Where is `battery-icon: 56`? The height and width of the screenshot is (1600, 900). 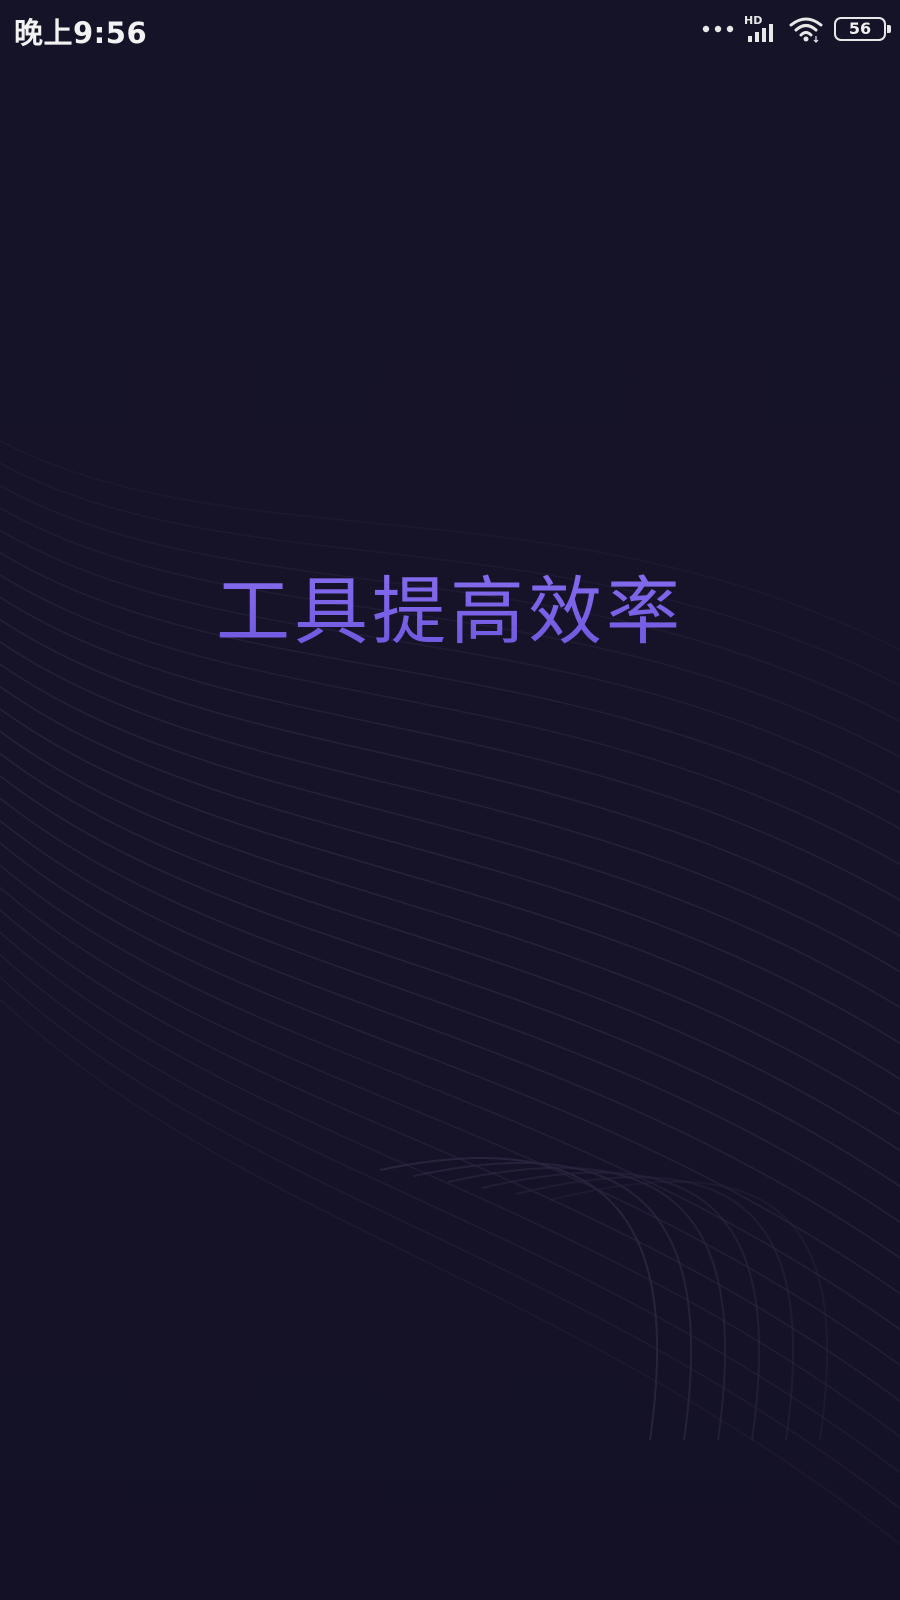
battery-icon: 56 is located at coordinates (862, 29).